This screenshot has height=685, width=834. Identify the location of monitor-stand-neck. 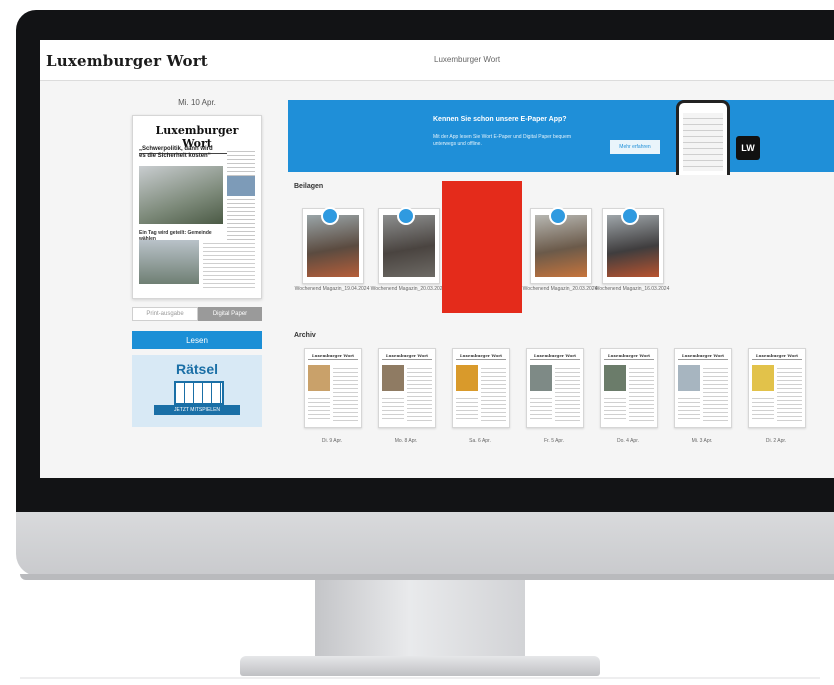
(420, 620).